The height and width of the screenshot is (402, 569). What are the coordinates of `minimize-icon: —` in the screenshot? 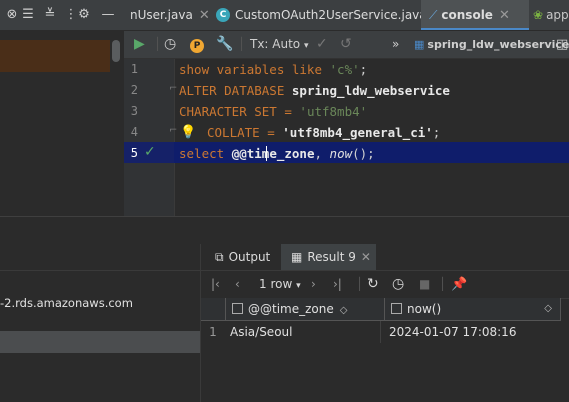 It's located at (108, 15).